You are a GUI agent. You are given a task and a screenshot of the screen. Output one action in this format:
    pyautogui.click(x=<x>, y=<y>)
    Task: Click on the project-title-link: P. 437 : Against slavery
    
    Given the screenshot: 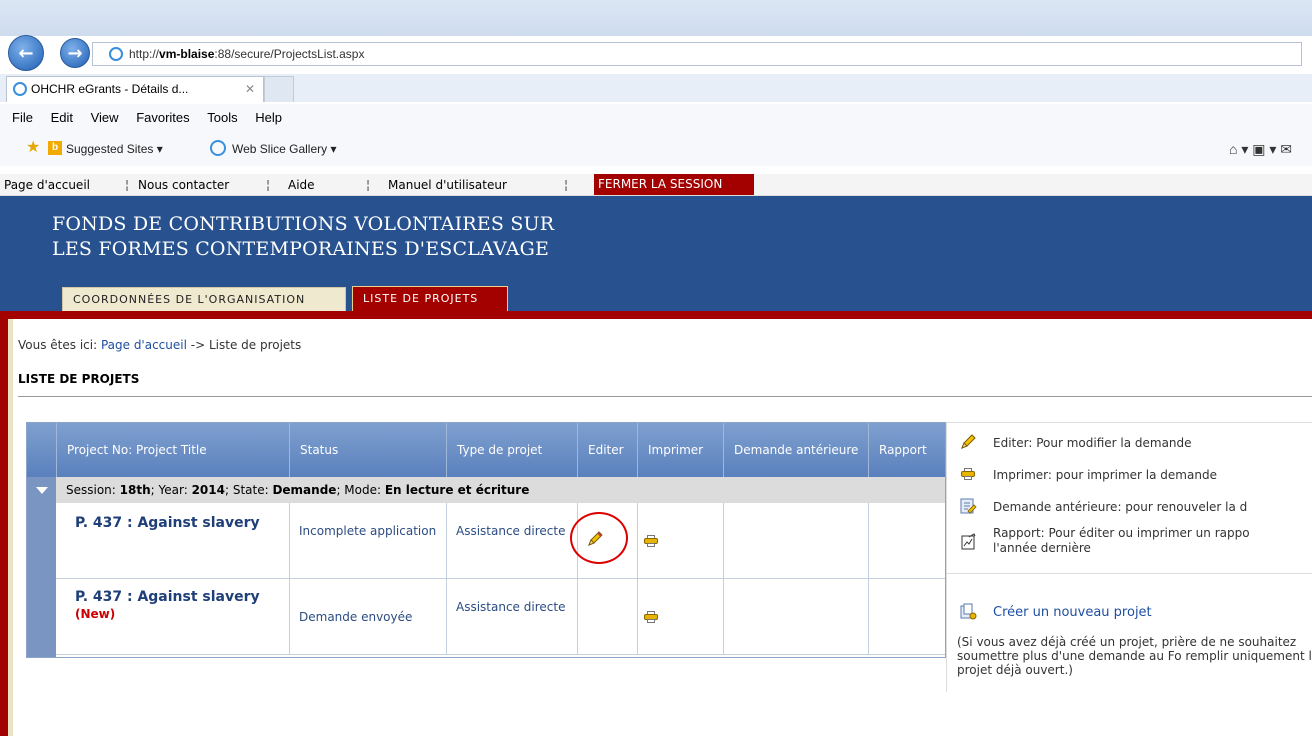 What is the action you would take?
    pyautogui.click(x=175, y=523)
    